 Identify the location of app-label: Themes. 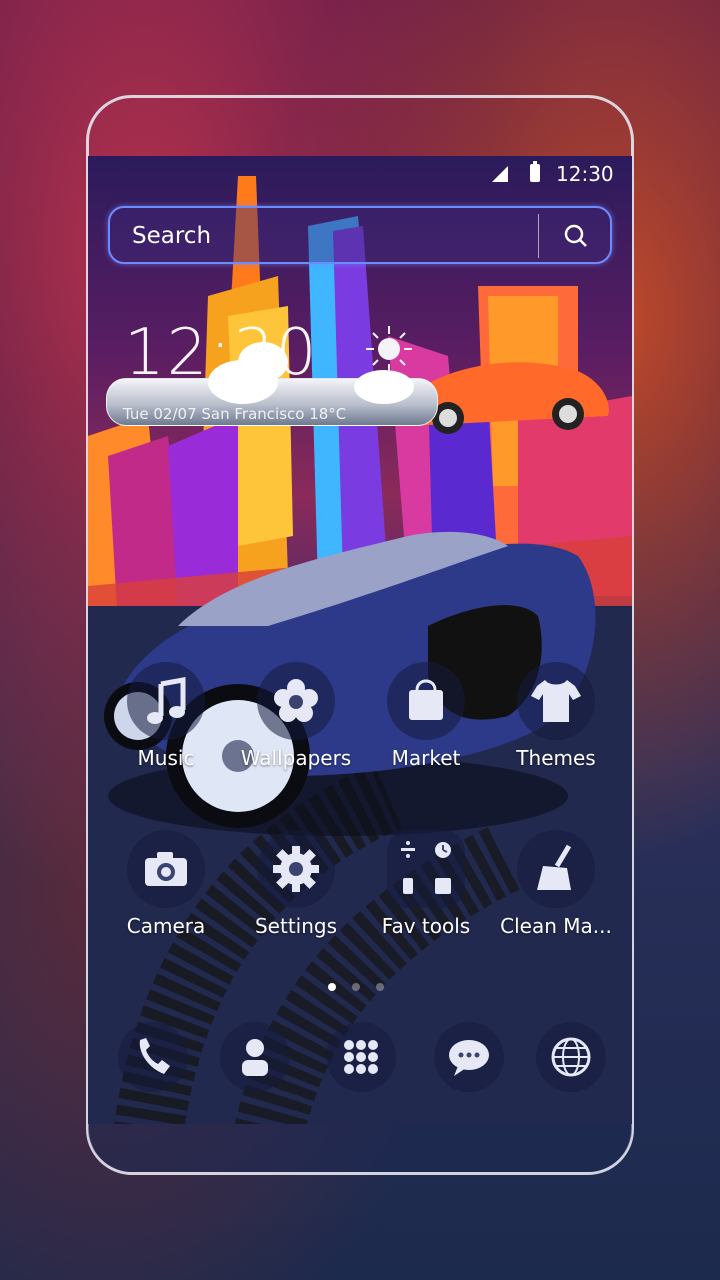
(556, 758).